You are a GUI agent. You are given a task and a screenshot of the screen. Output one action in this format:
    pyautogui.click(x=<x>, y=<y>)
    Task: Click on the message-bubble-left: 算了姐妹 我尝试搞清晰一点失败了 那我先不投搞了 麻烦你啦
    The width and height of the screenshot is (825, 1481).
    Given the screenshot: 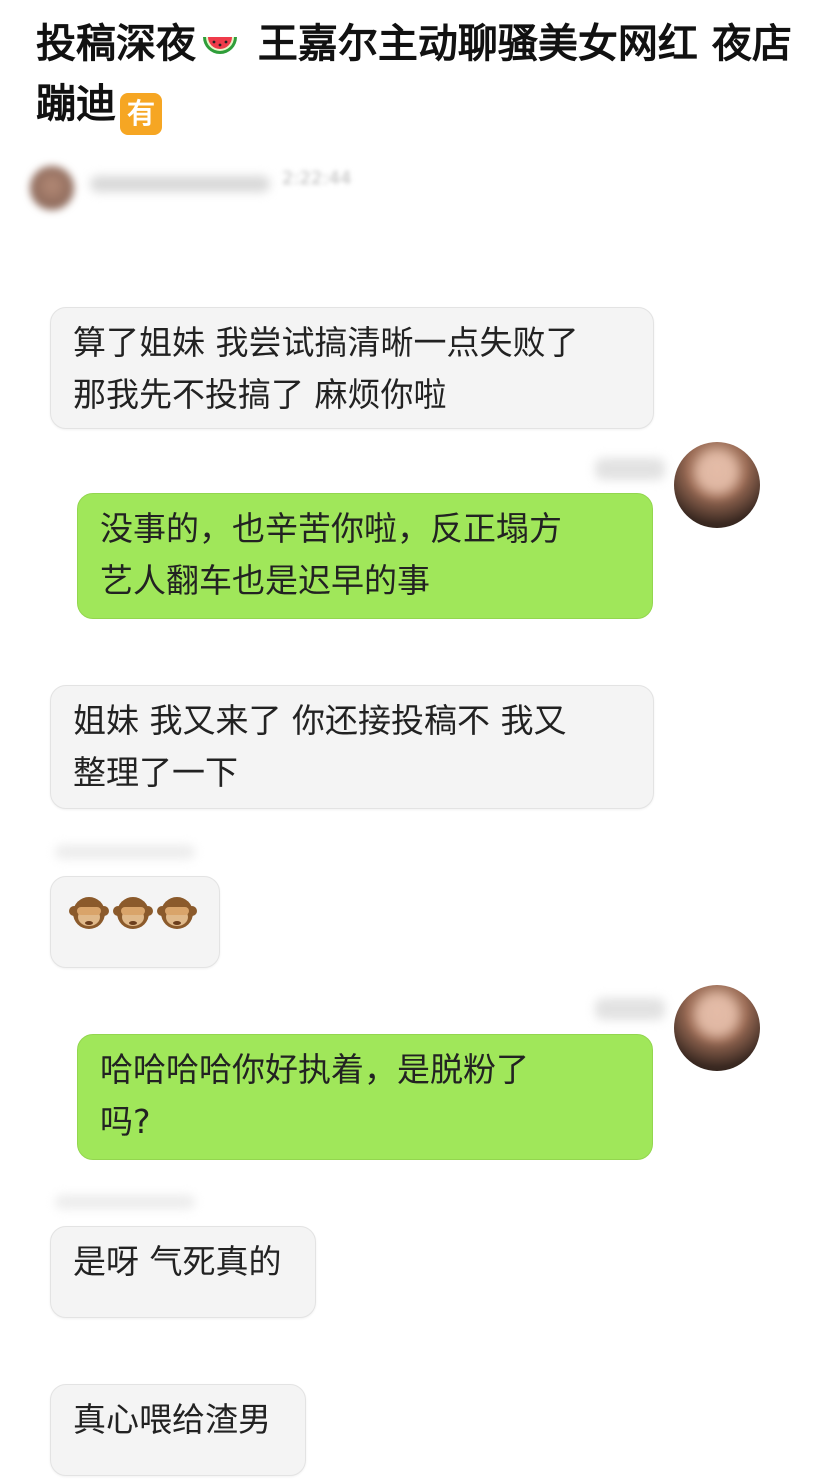 What is the action you would take?
    pyautogui.click(x=352, y=368)
    